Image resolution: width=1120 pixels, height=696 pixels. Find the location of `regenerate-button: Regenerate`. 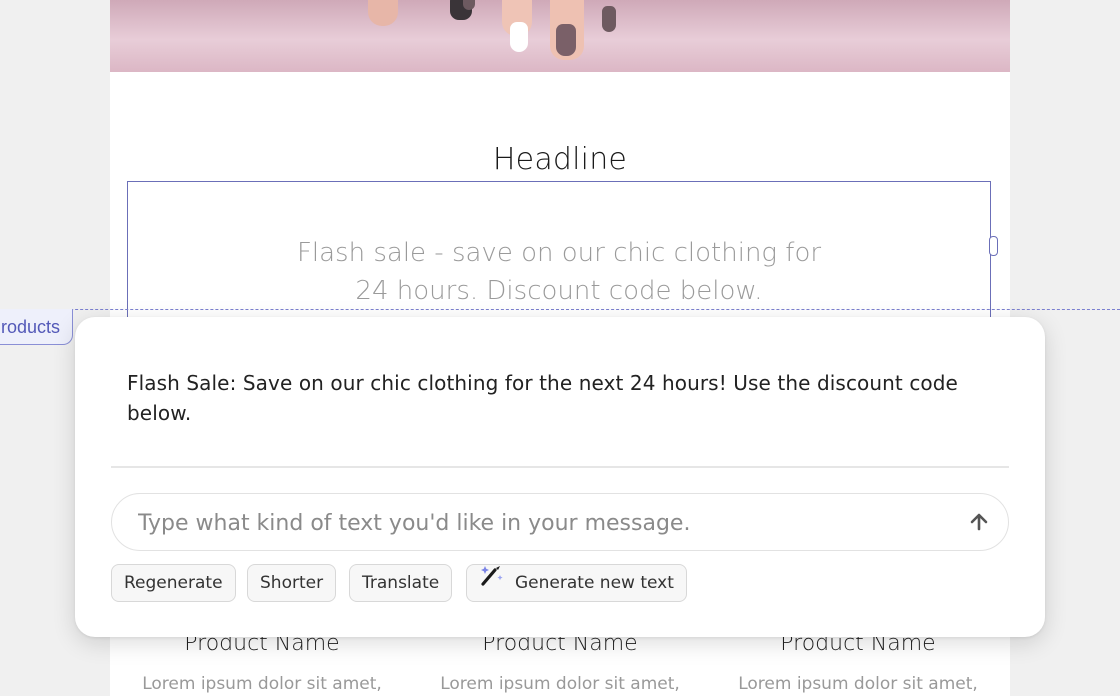

regenerate-button: Regenerate is located at coordinates (173, 583).